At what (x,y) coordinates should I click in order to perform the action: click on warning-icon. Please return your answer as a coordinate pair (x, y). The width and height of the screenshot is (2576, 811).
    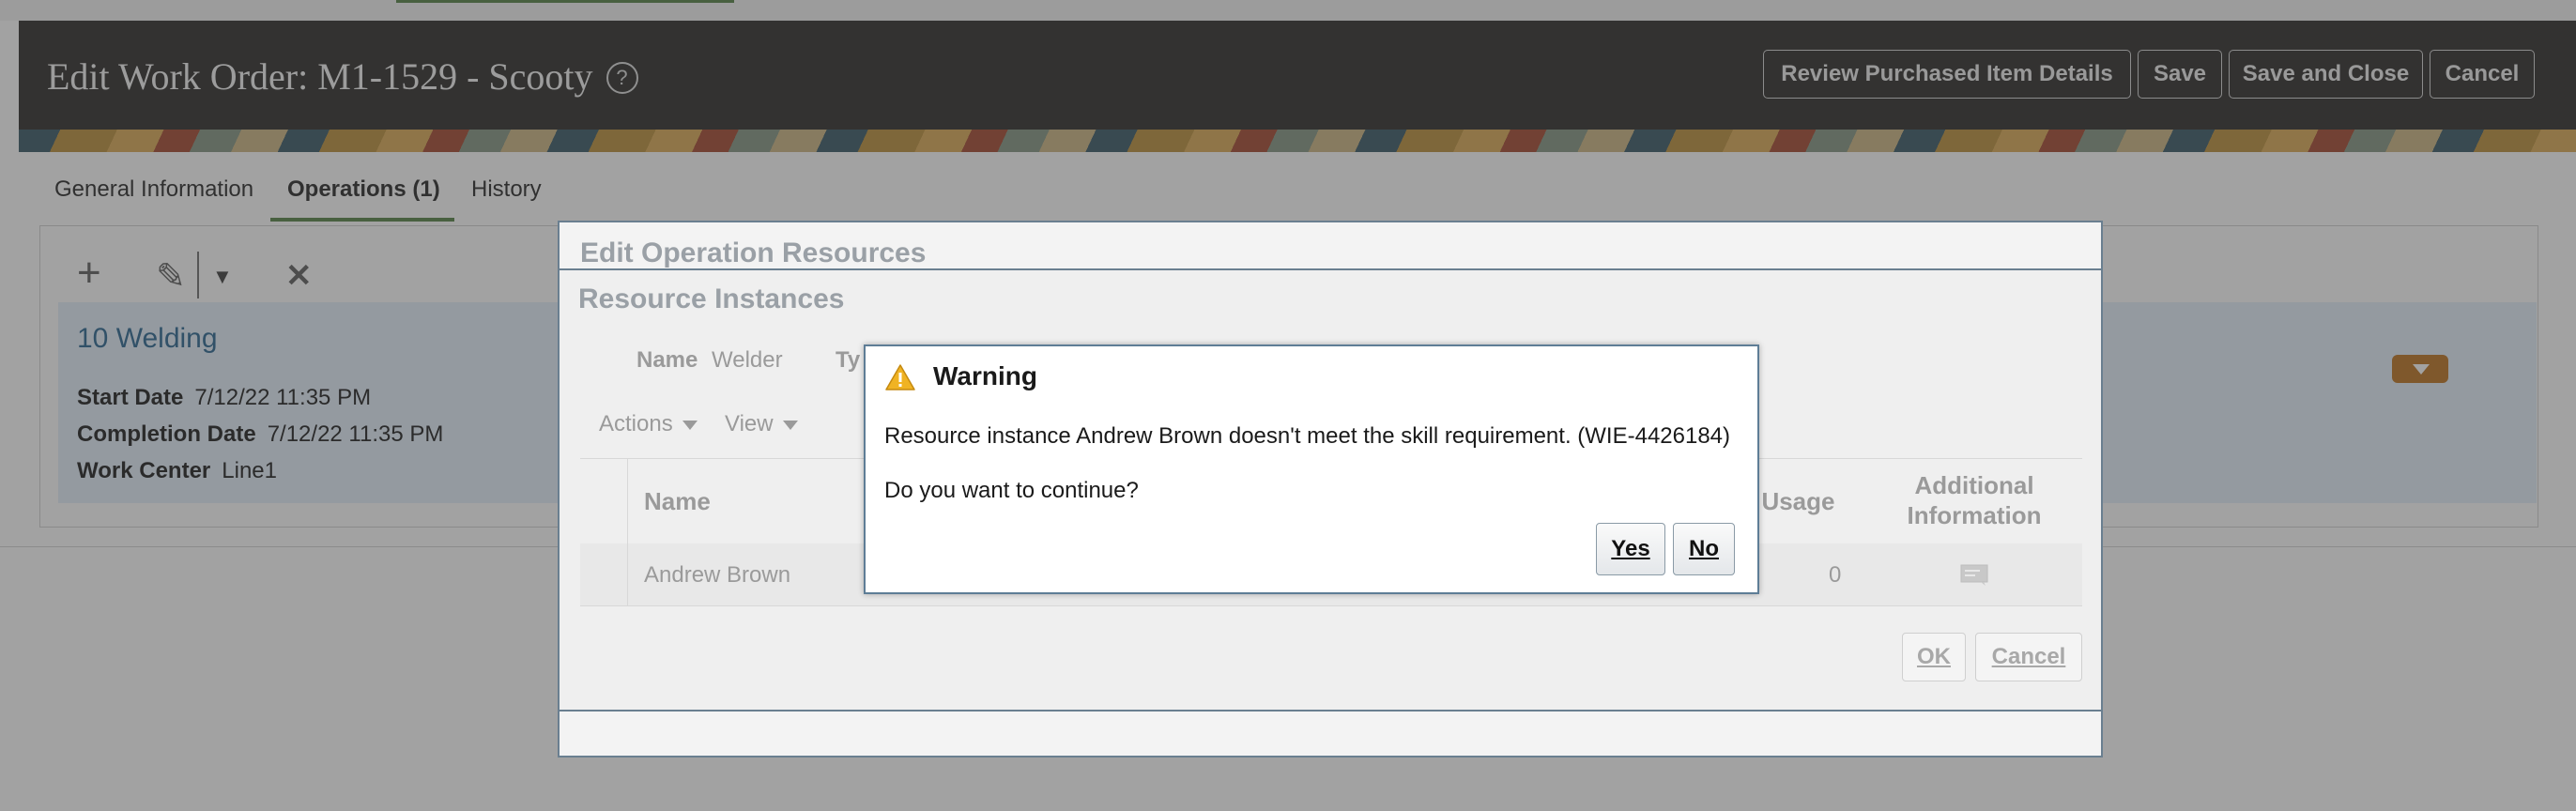
    Looking at the image, I should click on (900, 380).